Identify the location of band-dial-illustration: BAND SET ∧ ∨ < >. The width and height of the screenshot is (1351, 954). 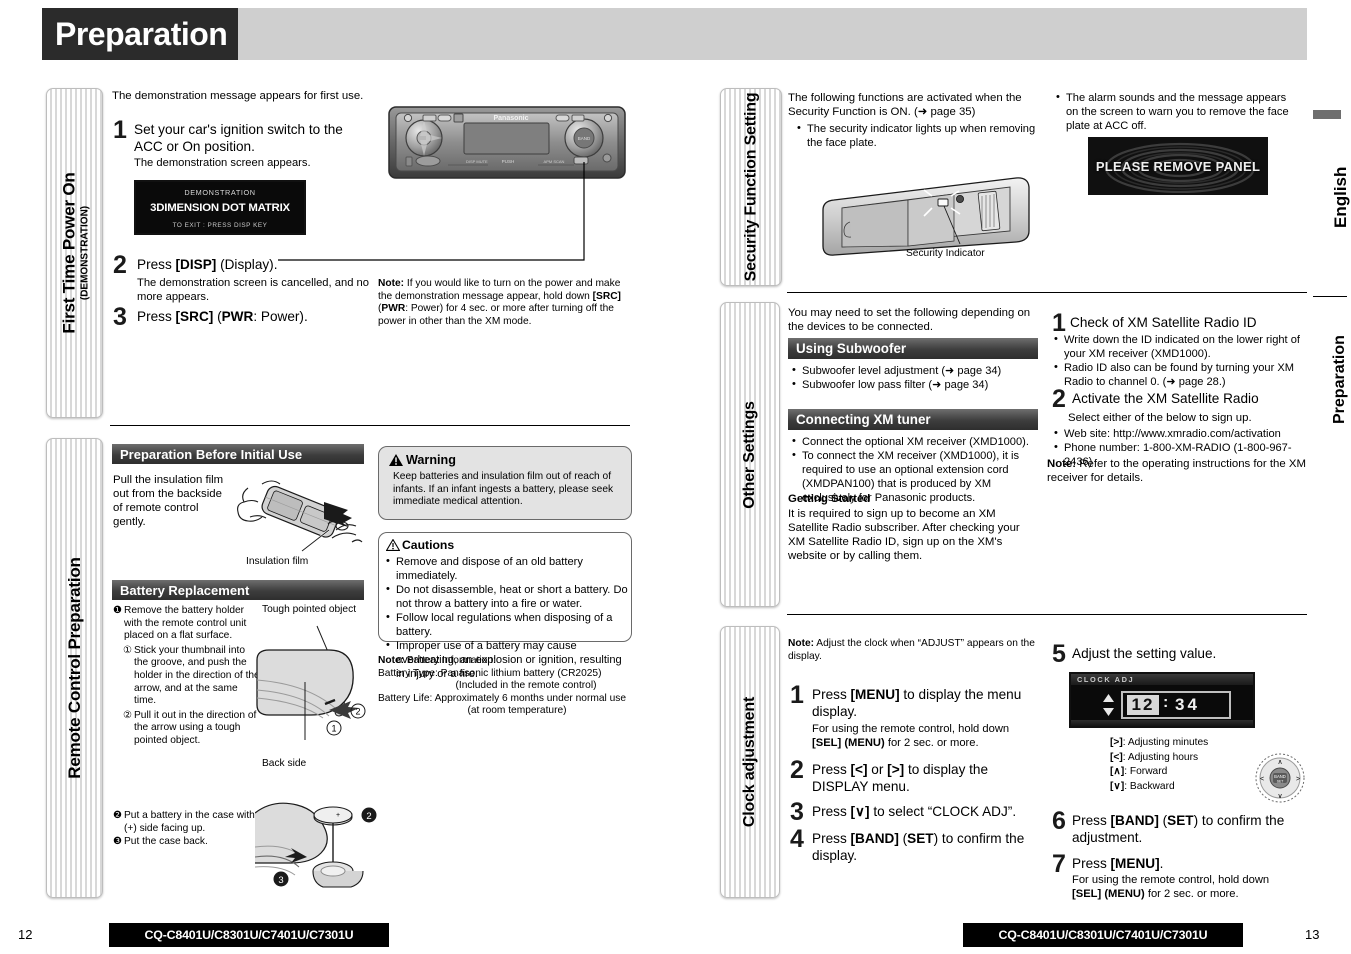
(1280, 778).